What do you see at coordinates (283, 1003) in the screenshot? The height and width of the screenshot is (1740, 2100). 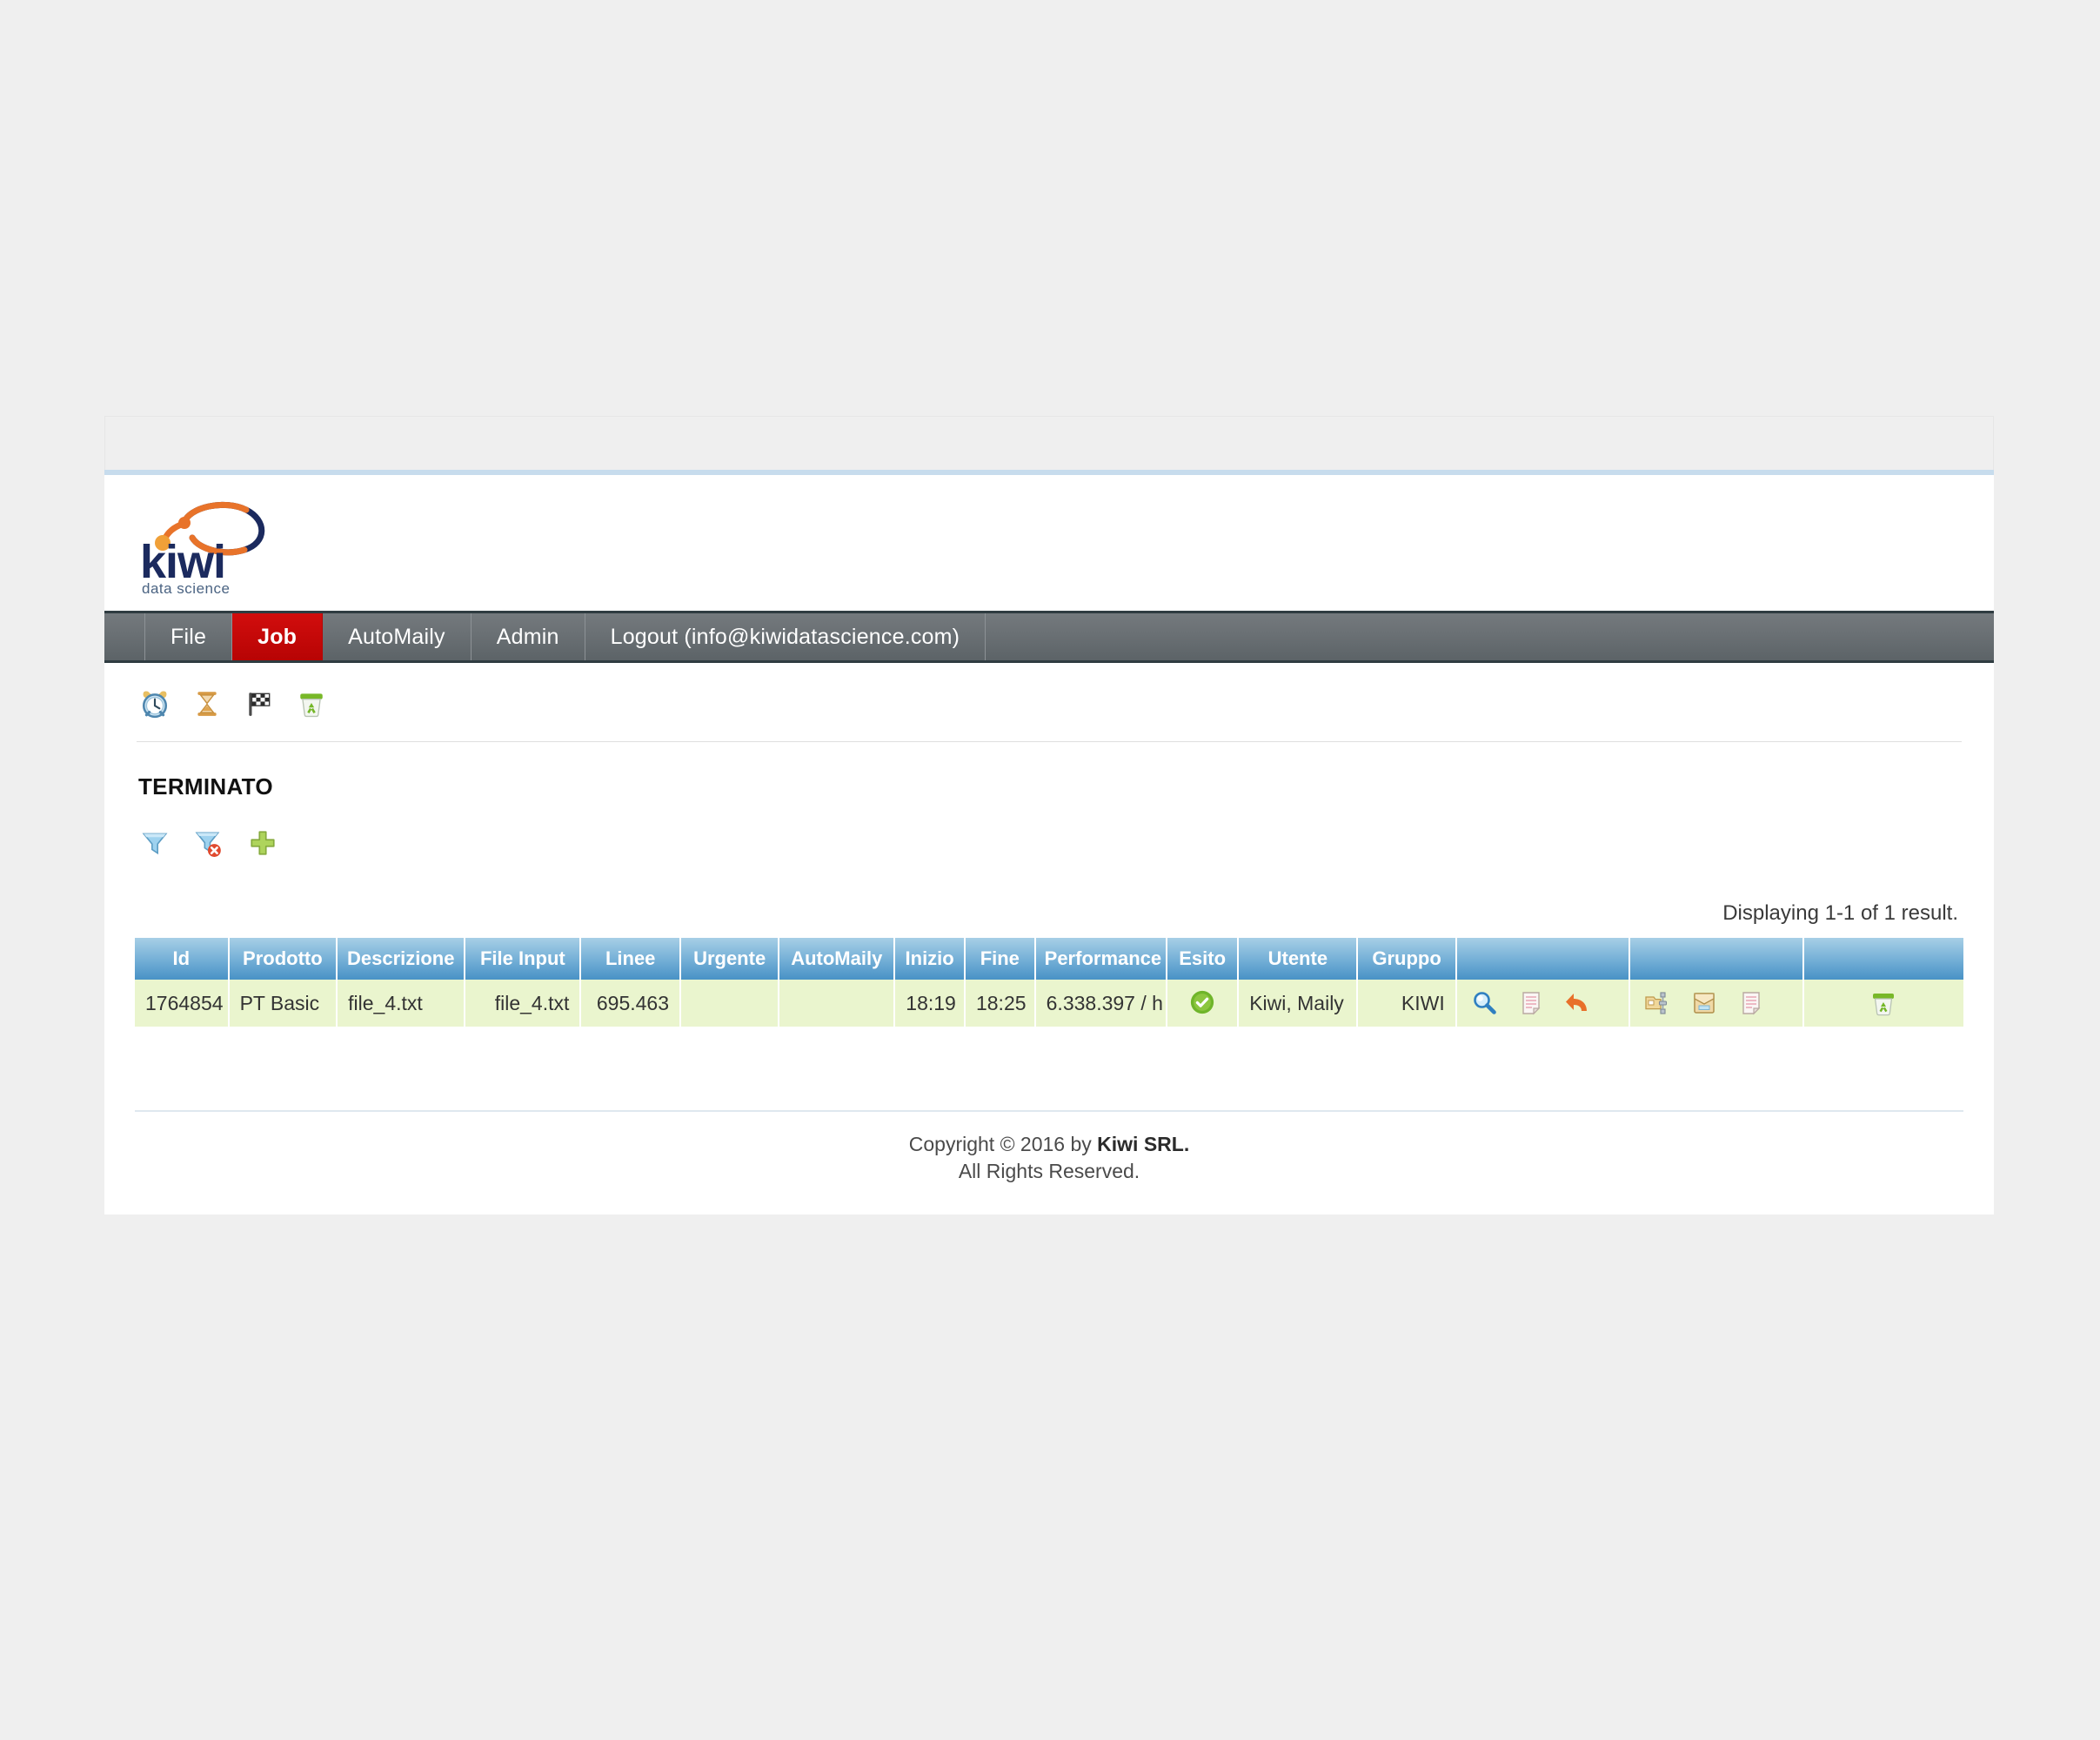 I see `cell-prodotto: PT Basic` at bounding box center [283, 1003].